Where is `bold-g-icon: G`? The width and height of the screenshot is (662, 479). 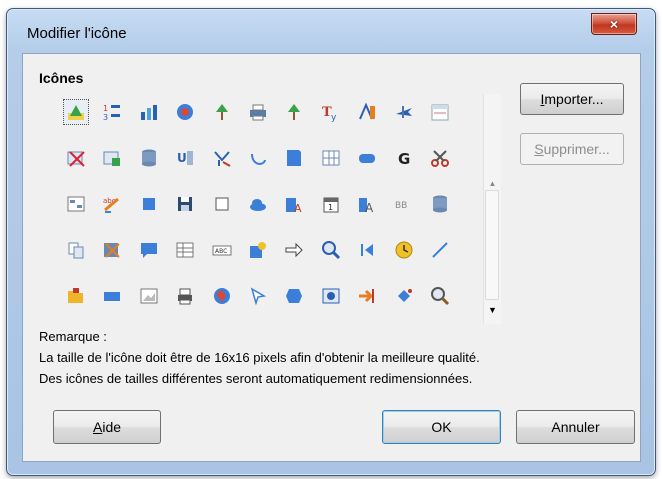 bold-g-icon: G is located at coordinates (404, 158).